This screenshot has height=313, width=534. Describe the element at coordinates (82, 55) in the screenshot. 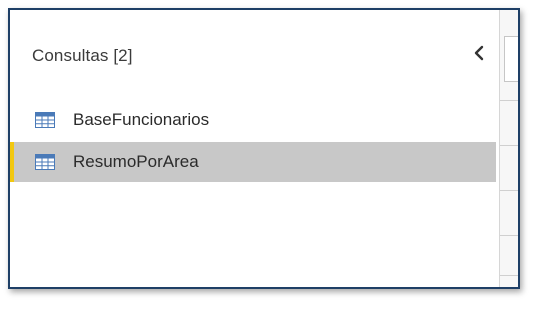

I see `queries-pane-title: Consultas [2]` at that location.